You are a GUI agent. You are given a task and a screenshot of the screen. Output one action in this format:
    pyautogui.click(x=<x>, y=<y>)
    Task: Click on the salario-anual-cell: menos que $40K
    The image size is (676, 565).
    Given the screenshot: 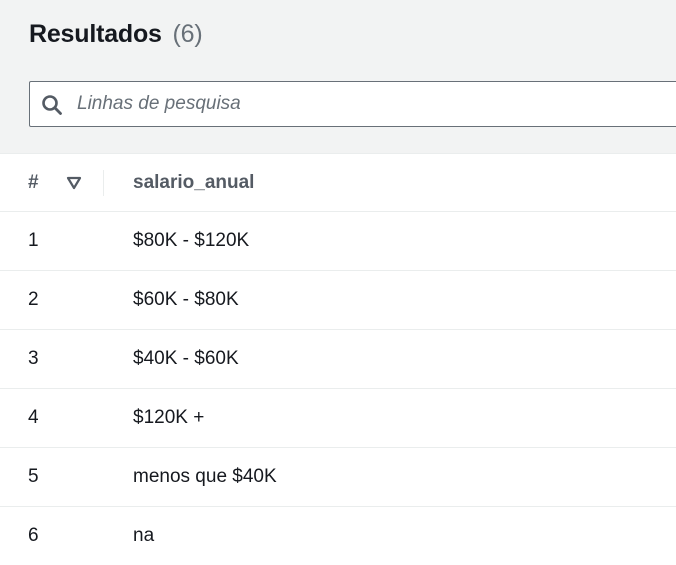 What is the action you would take?
    pyautogui.click(x=205, y=476)
    